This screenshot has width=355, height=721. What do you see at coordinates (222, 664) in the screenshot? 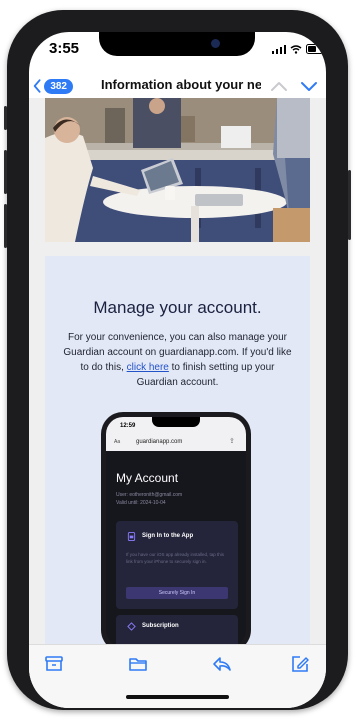
I see `reply-icon` at bounding box center [222, 664].